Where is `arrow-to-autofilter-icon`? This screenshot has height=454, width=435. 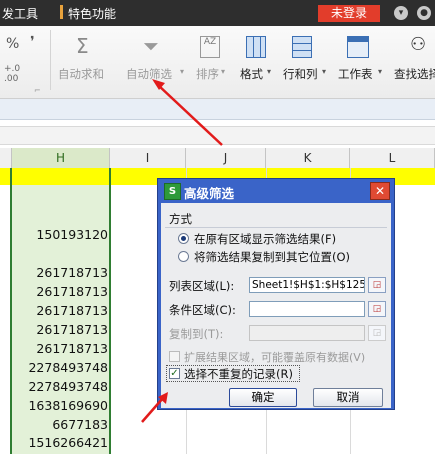 arrow-to-autofilter-icon is located at coordinates (187, 112).